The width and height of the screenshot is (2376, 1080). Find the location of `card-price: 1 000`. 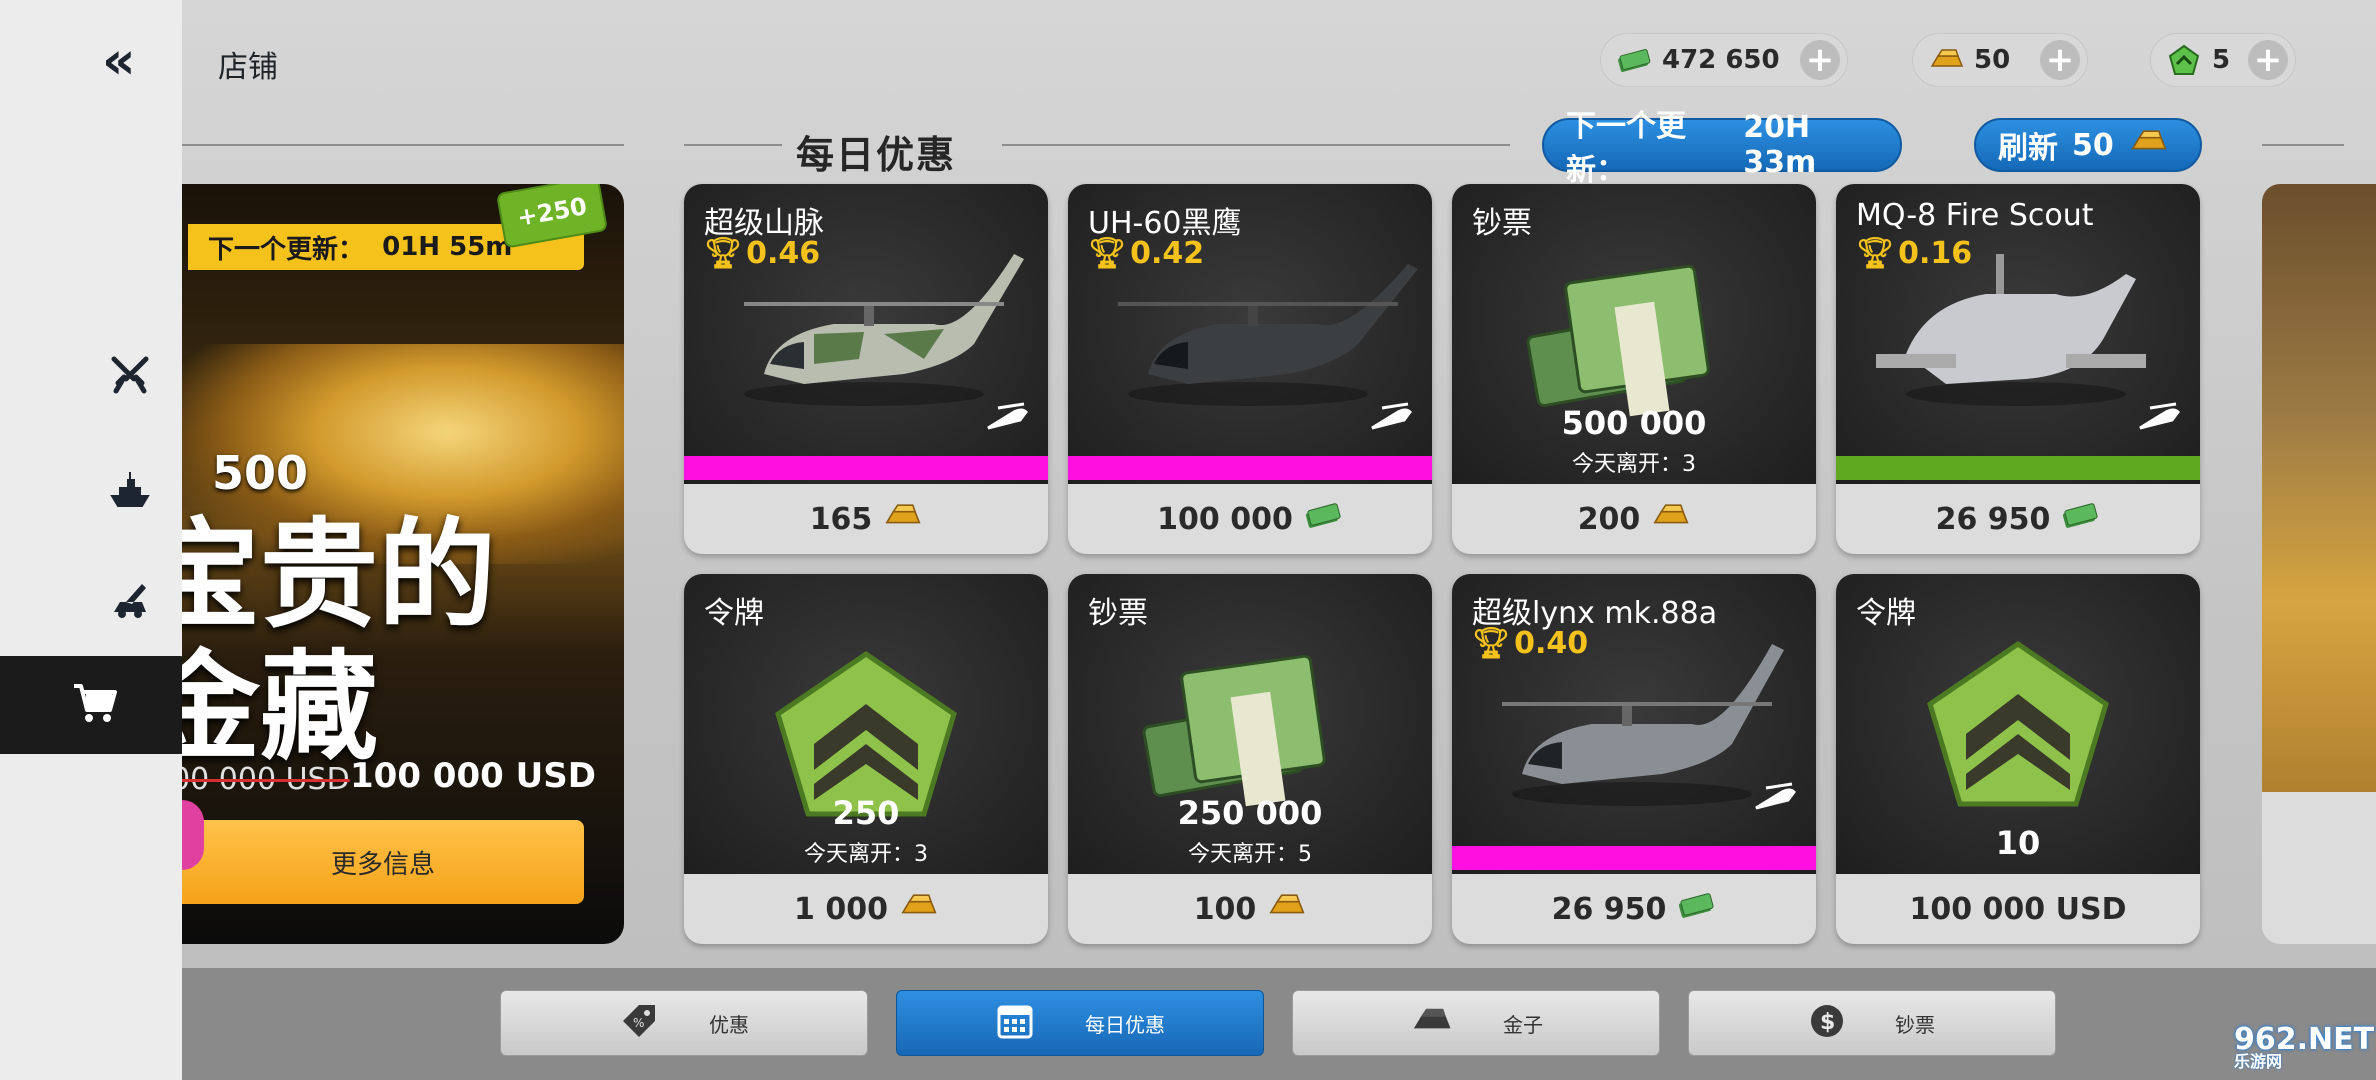

card-price: 1 000 is located at coordinates (866, 909).